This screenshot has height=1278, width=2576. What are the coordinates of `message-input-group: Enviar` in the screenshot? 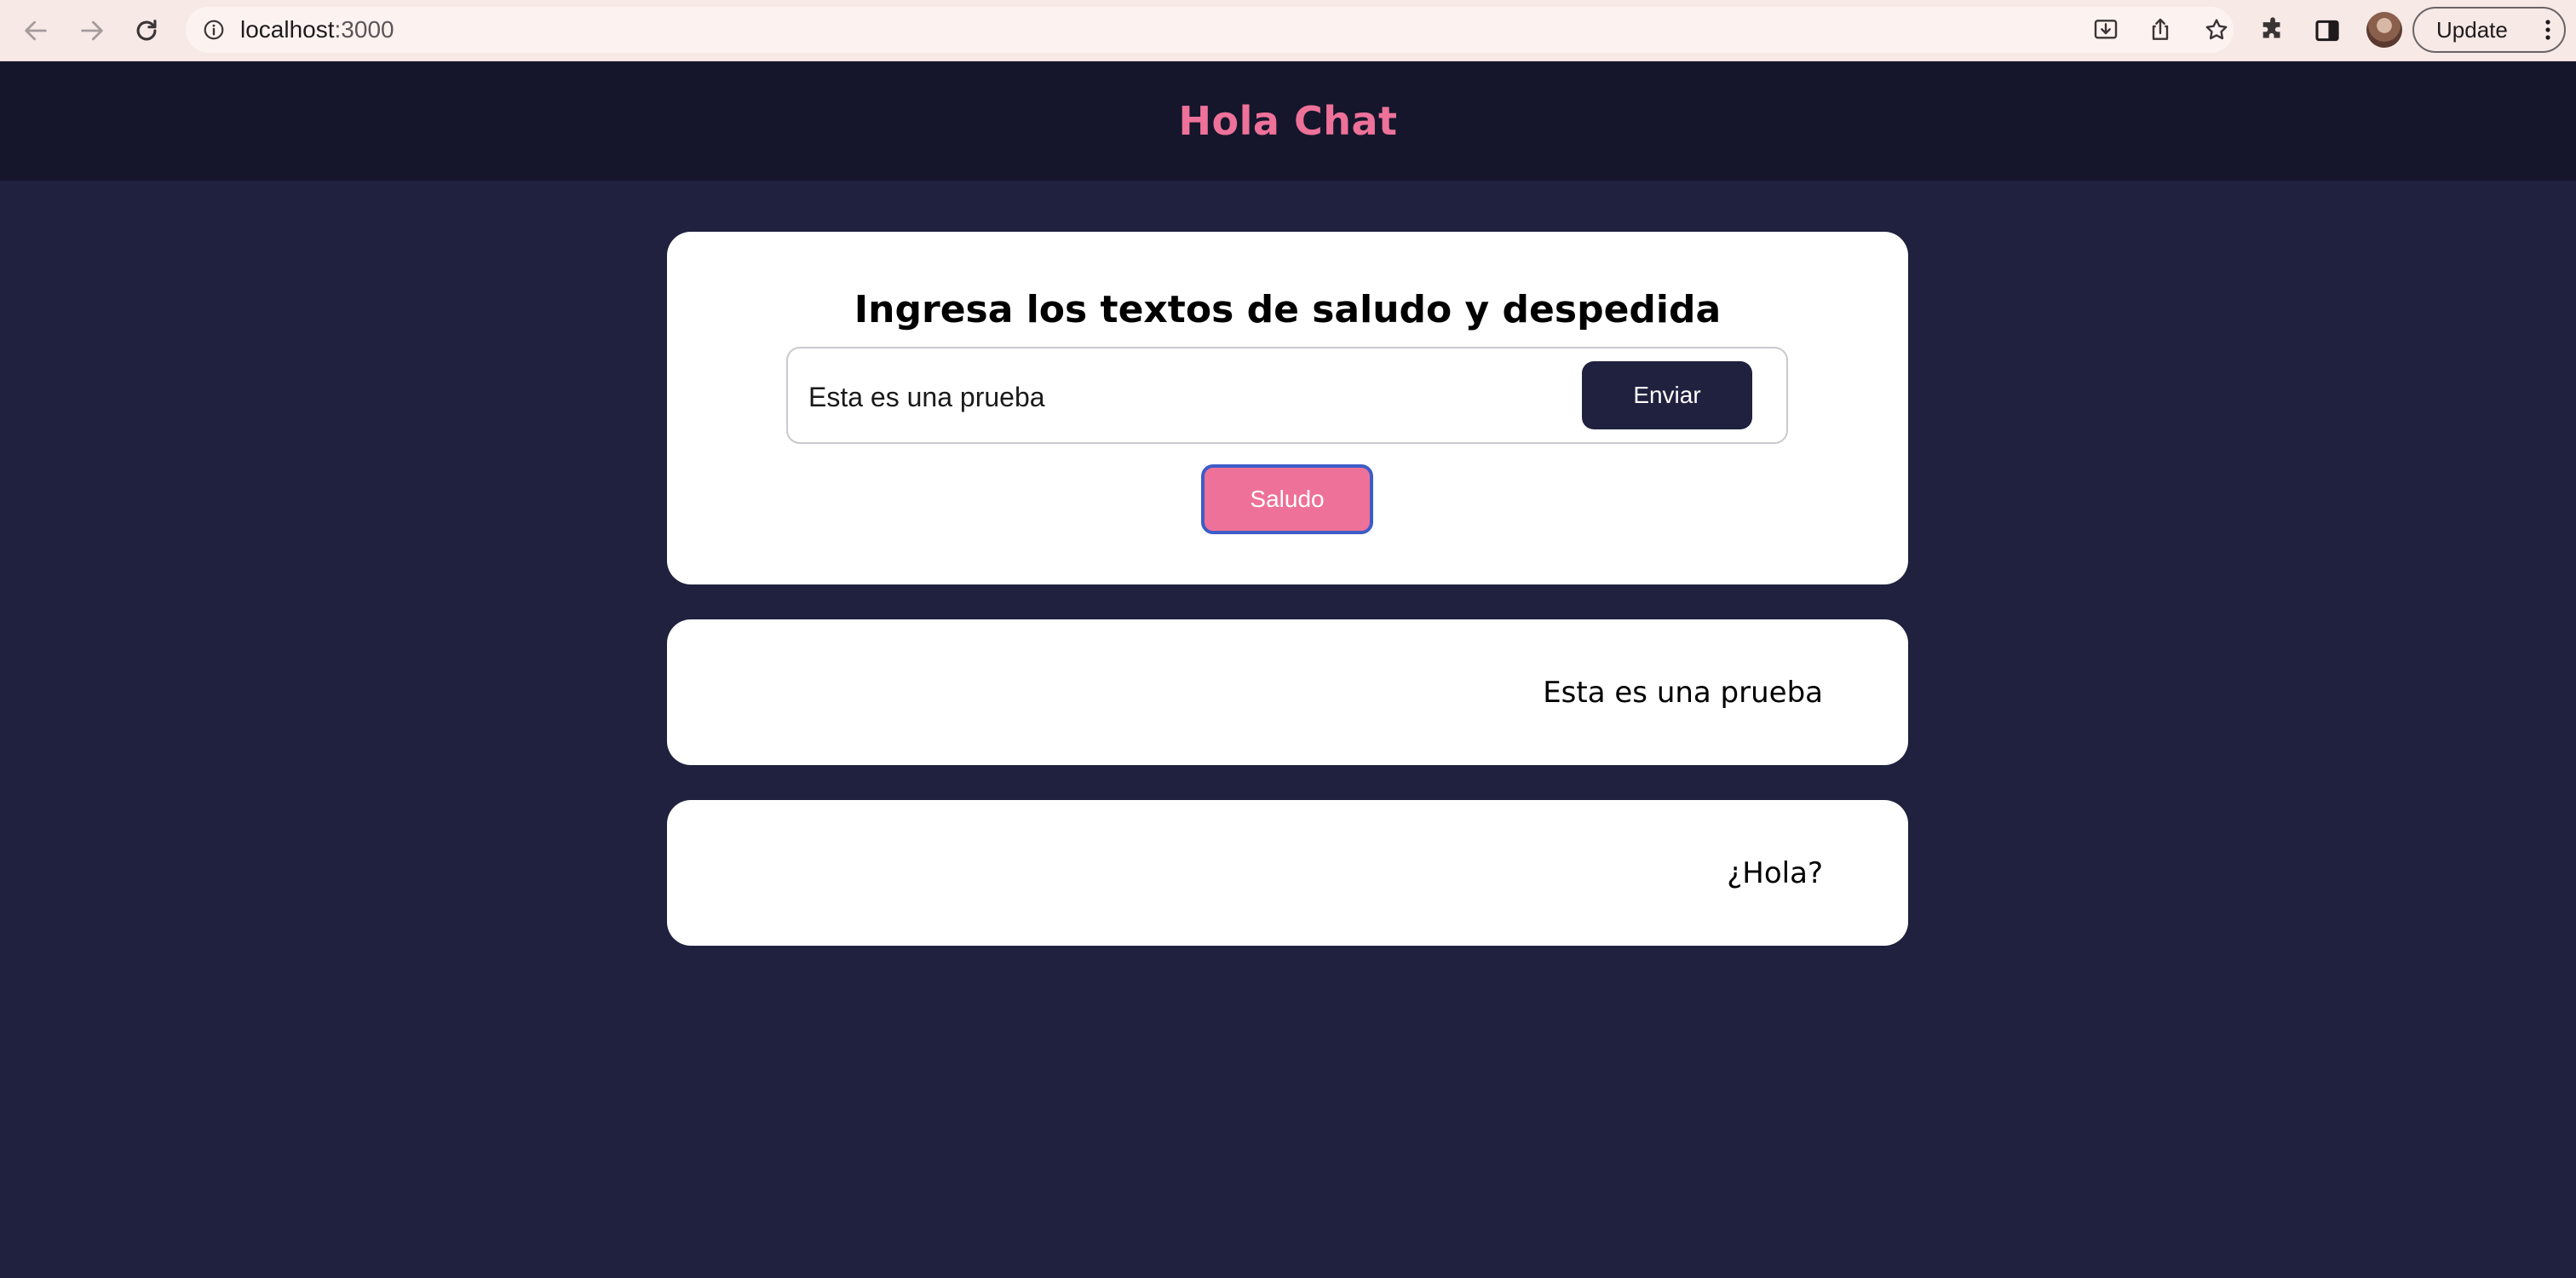 It's located at (1287, 395).